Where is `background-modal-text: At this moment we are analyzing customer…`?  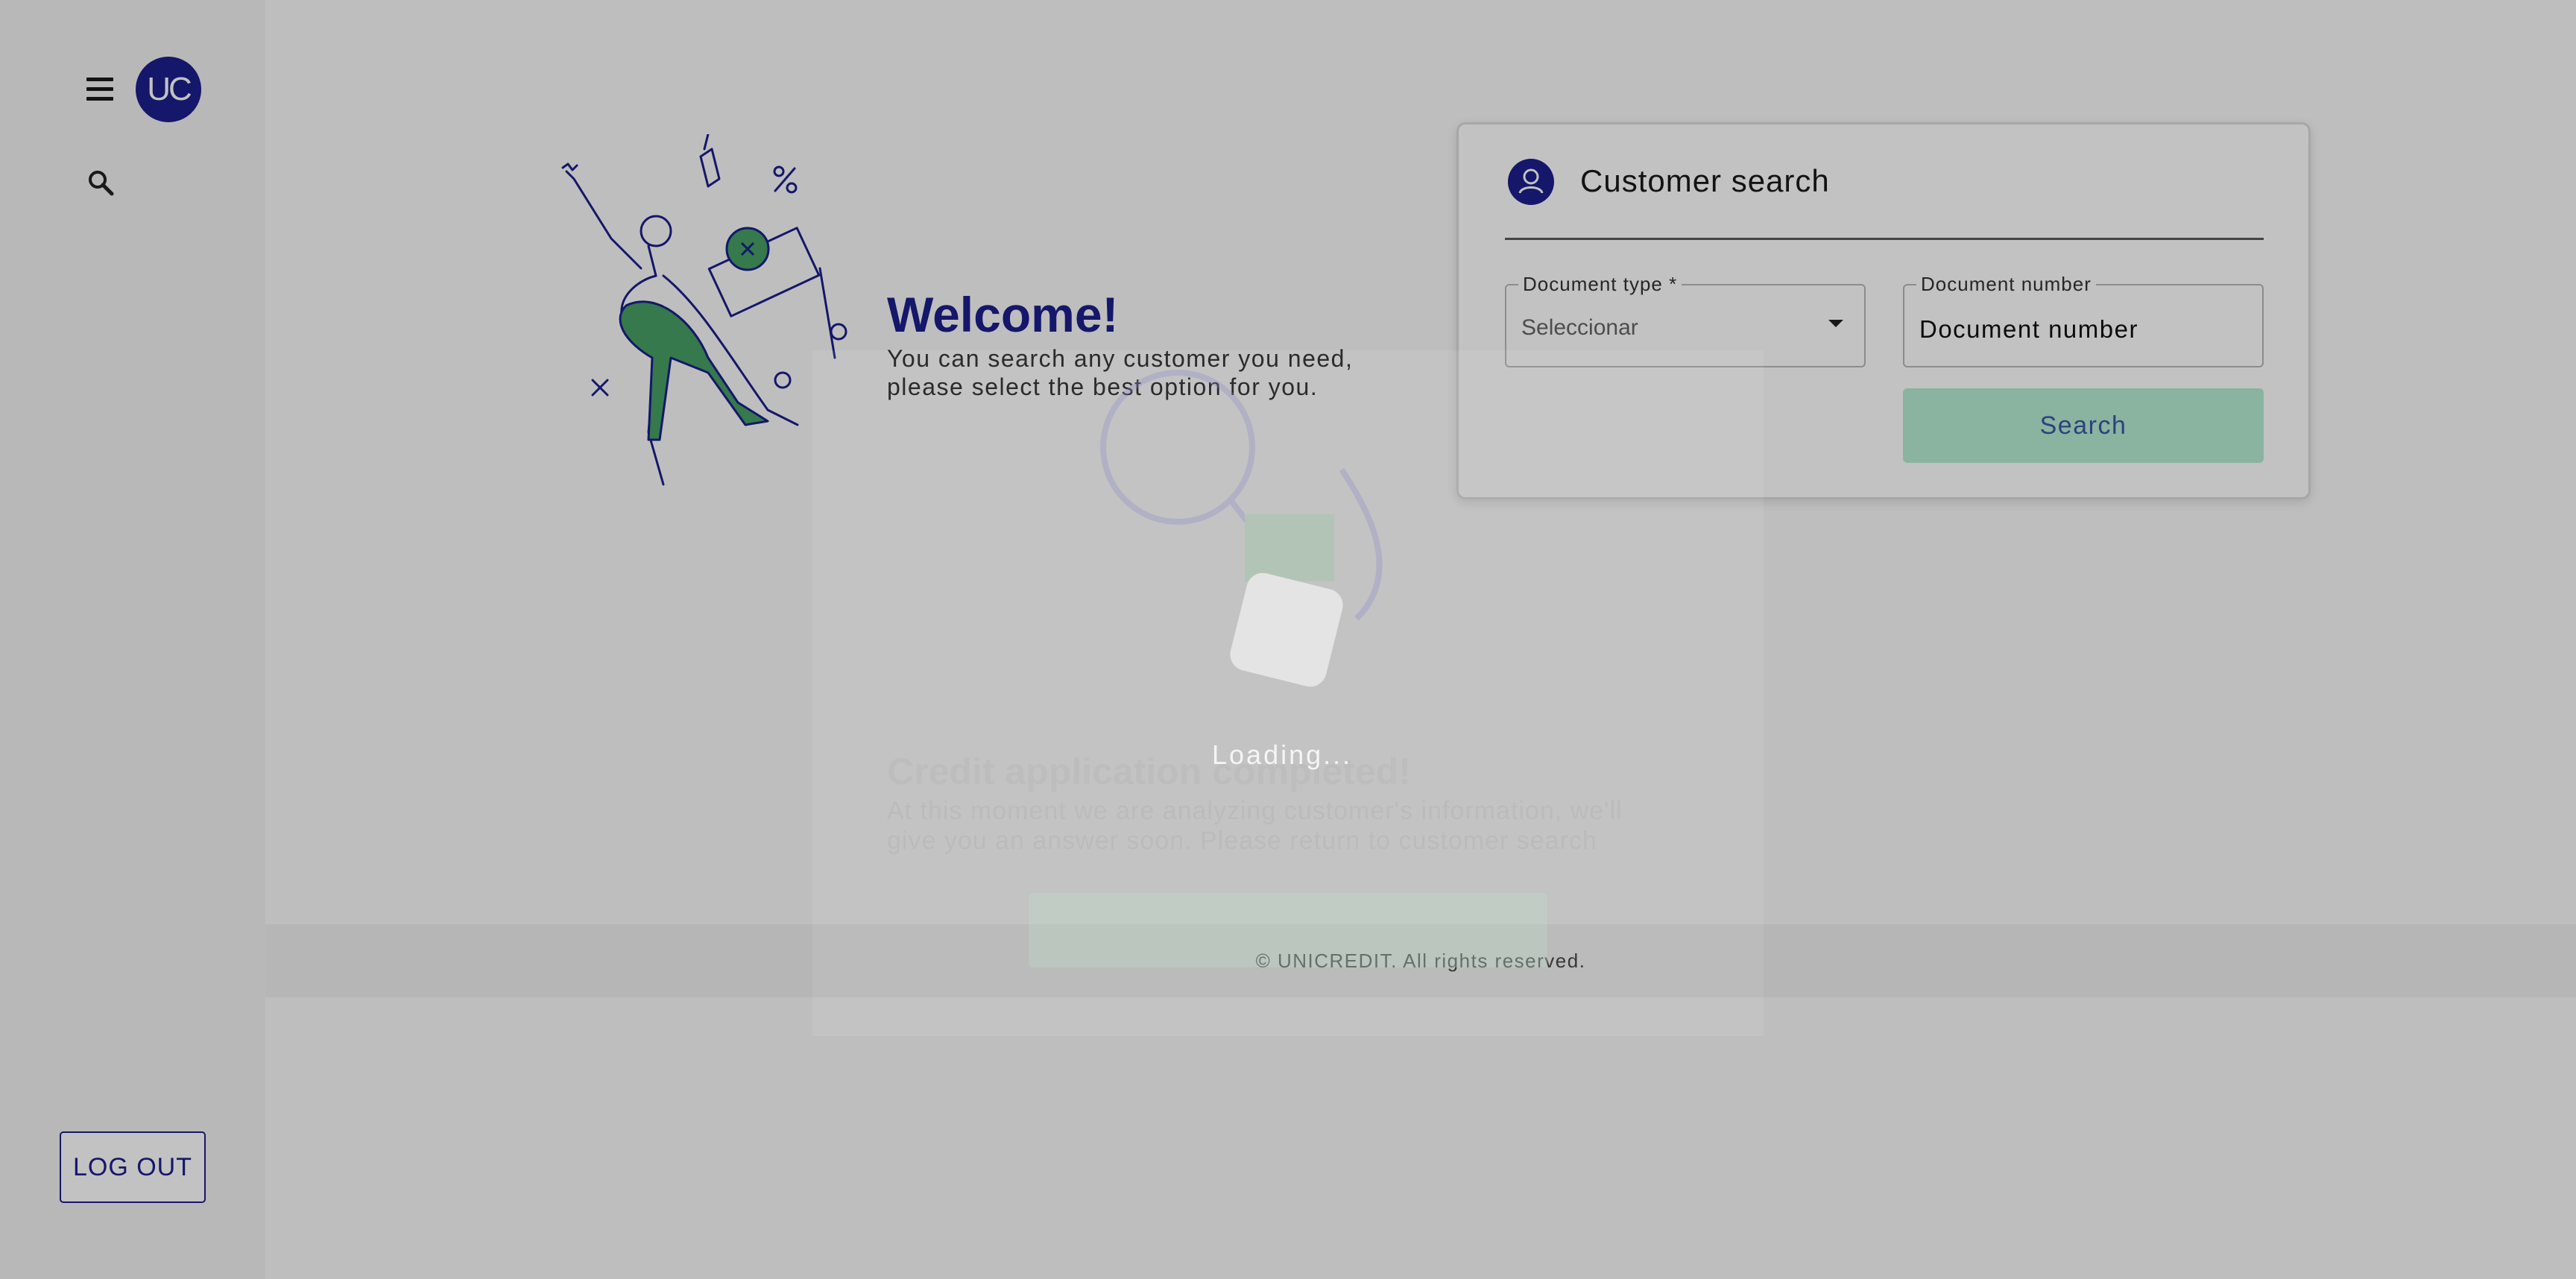
background-modal-text: At this moment we are analyzing customer… is located at coordinates (1255, 826).